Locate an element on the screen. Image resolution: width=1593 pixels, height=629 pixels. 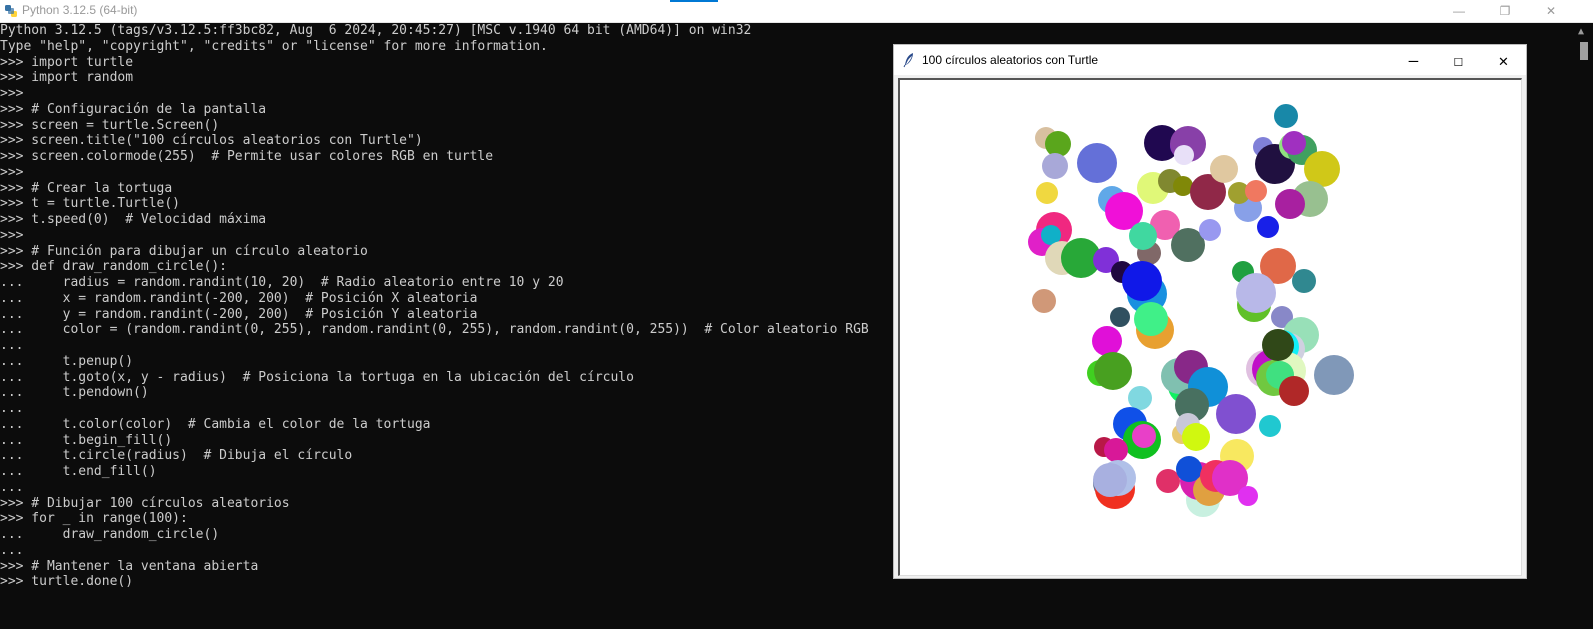
scroll-up-icon: ▲ is located at coordinates (1584, 32).